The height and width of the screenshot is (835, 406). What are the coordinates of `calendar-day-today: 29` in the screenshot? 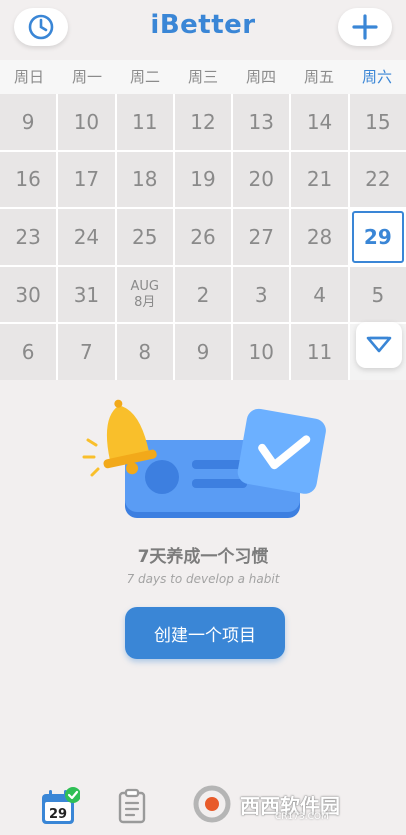 It's located at (377, 237).